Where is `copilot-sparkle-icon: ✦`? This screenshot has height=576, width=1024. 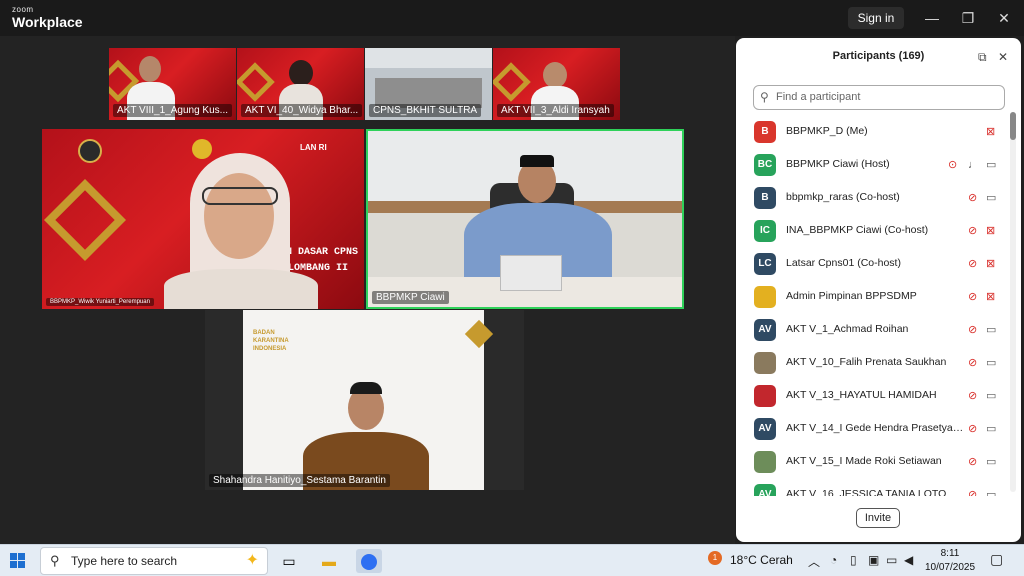 copilot-sparkle-icon: ✦ is located at coordinates (252, 560).